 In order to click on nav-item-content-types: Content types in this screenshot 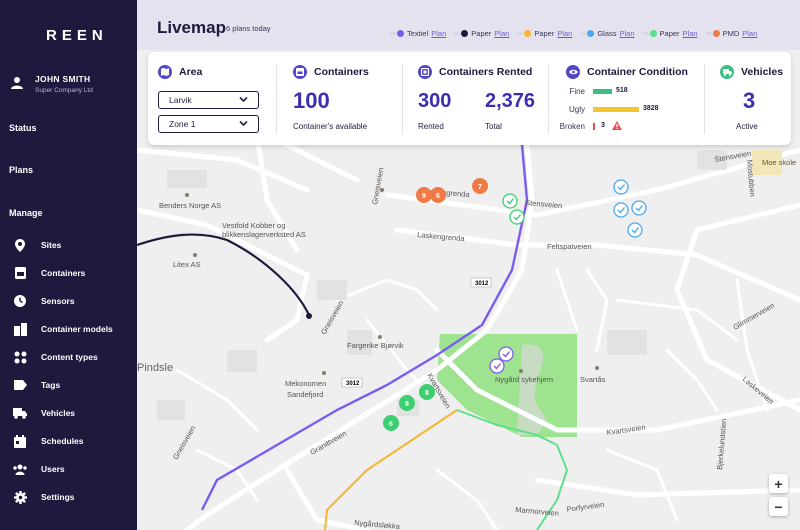, I will do `click(55, 357)`.